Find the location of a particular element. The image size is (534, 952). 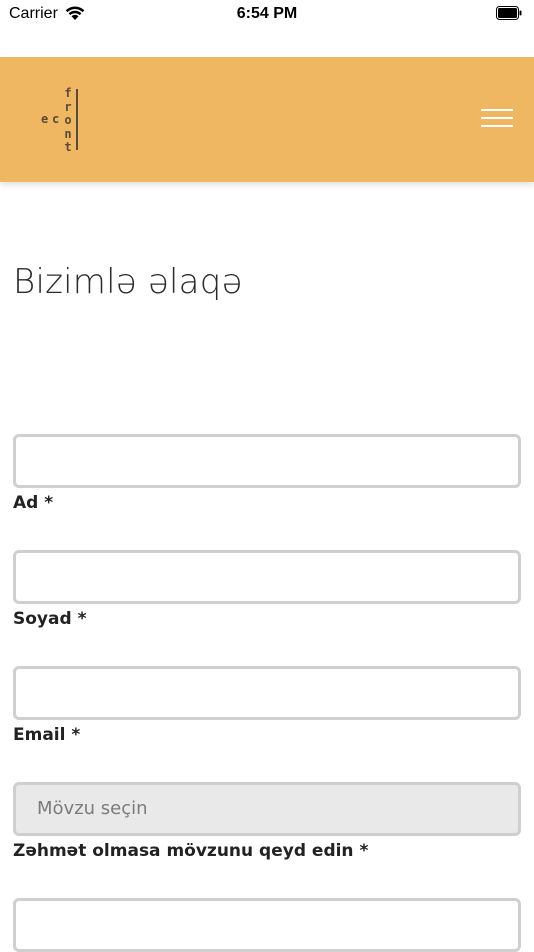

logo-letter: n is located at coordinates (68, 133).